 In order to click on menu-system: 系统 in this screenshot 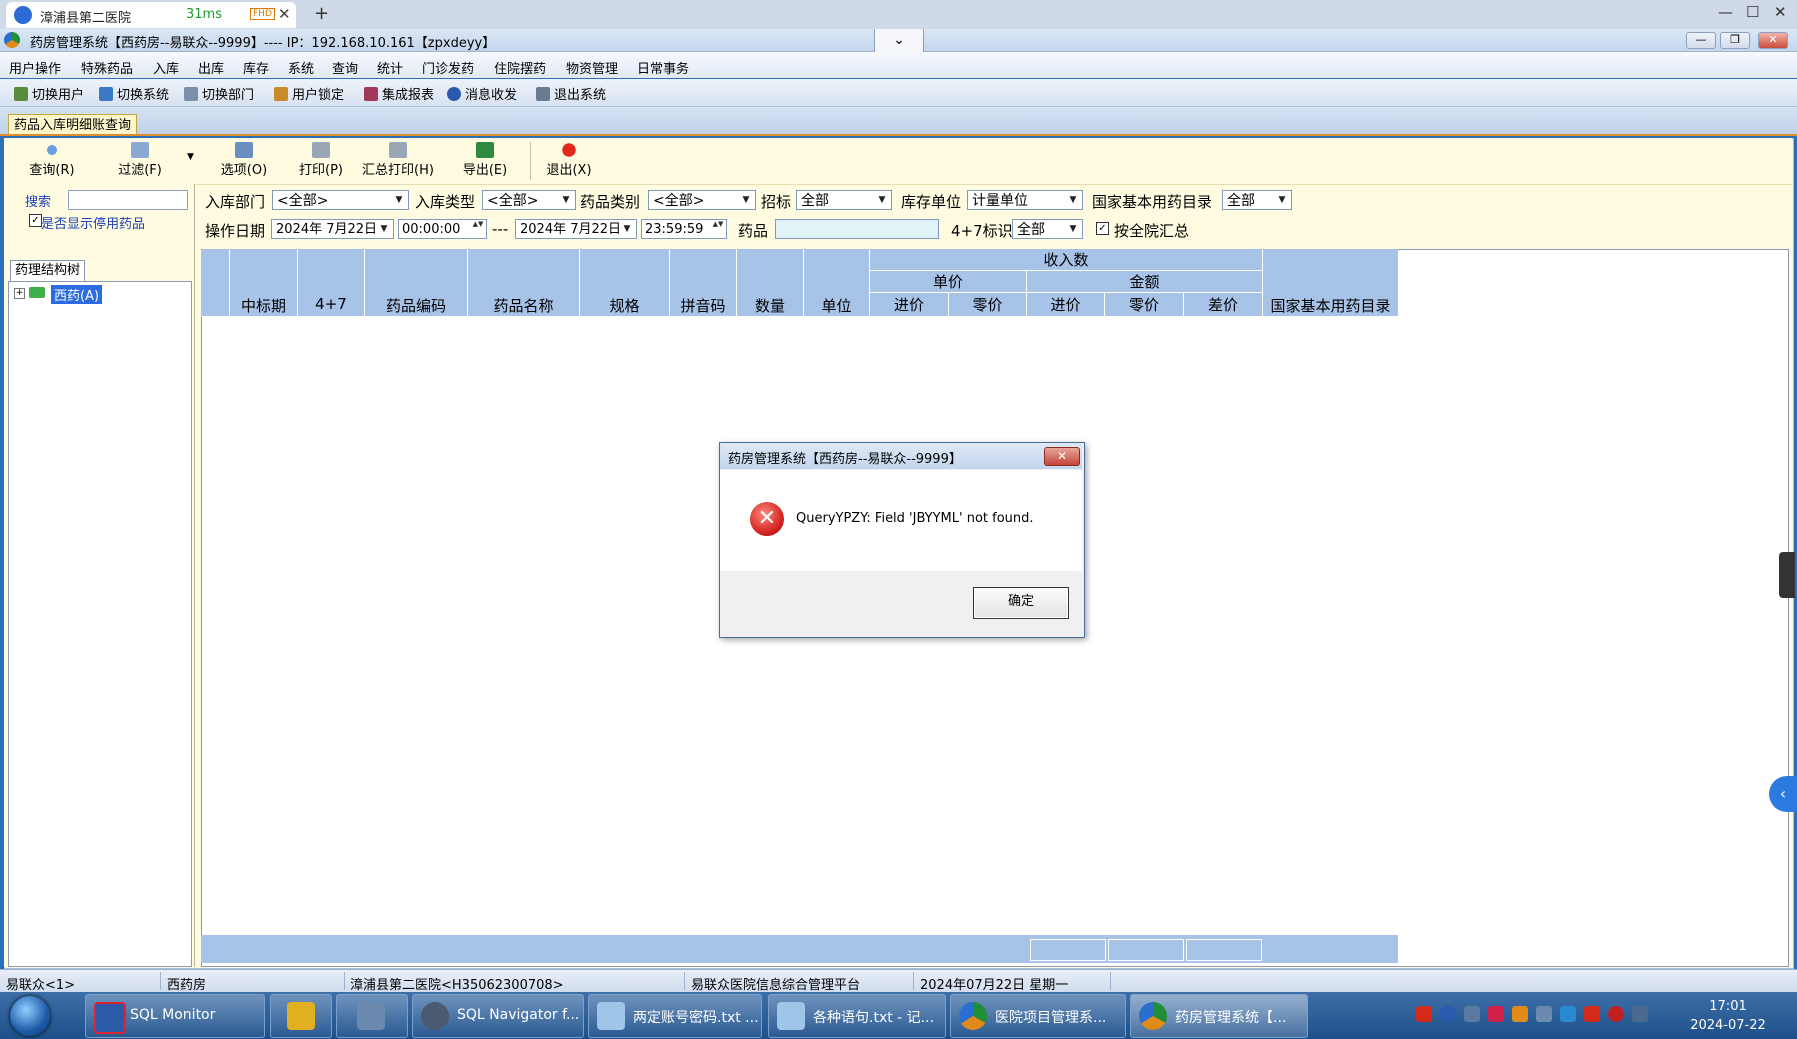, I will do `click(301, 67)`.